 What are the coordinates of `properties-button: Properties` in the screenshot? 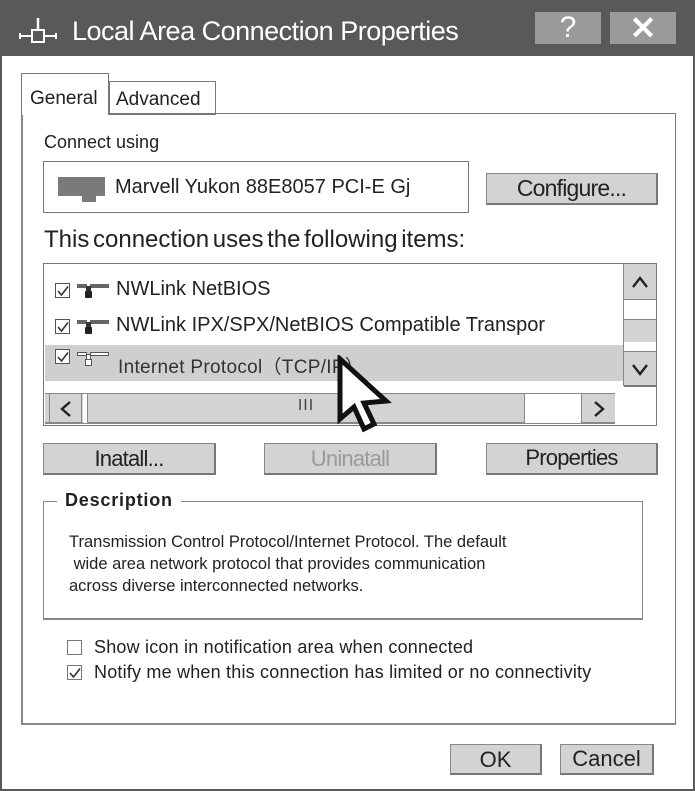 It's located at (572, 459).